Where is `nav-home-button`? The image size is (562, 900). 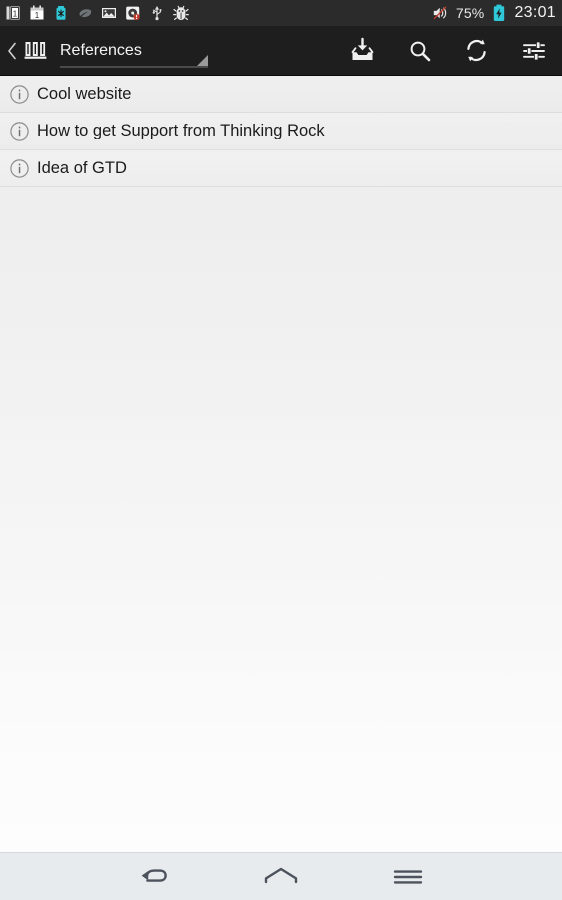
nav-home-button is located at coordinates (280, 876).